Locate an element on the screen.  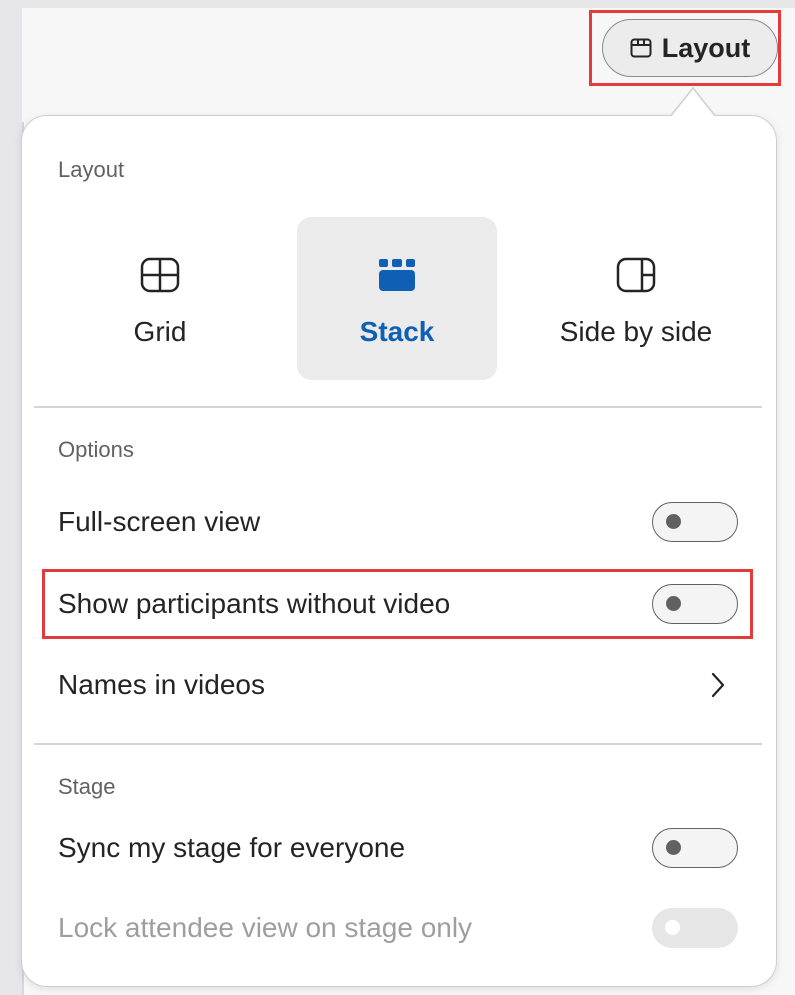
full-screen-row: Full-screen view is located at coordinates (398, 522).